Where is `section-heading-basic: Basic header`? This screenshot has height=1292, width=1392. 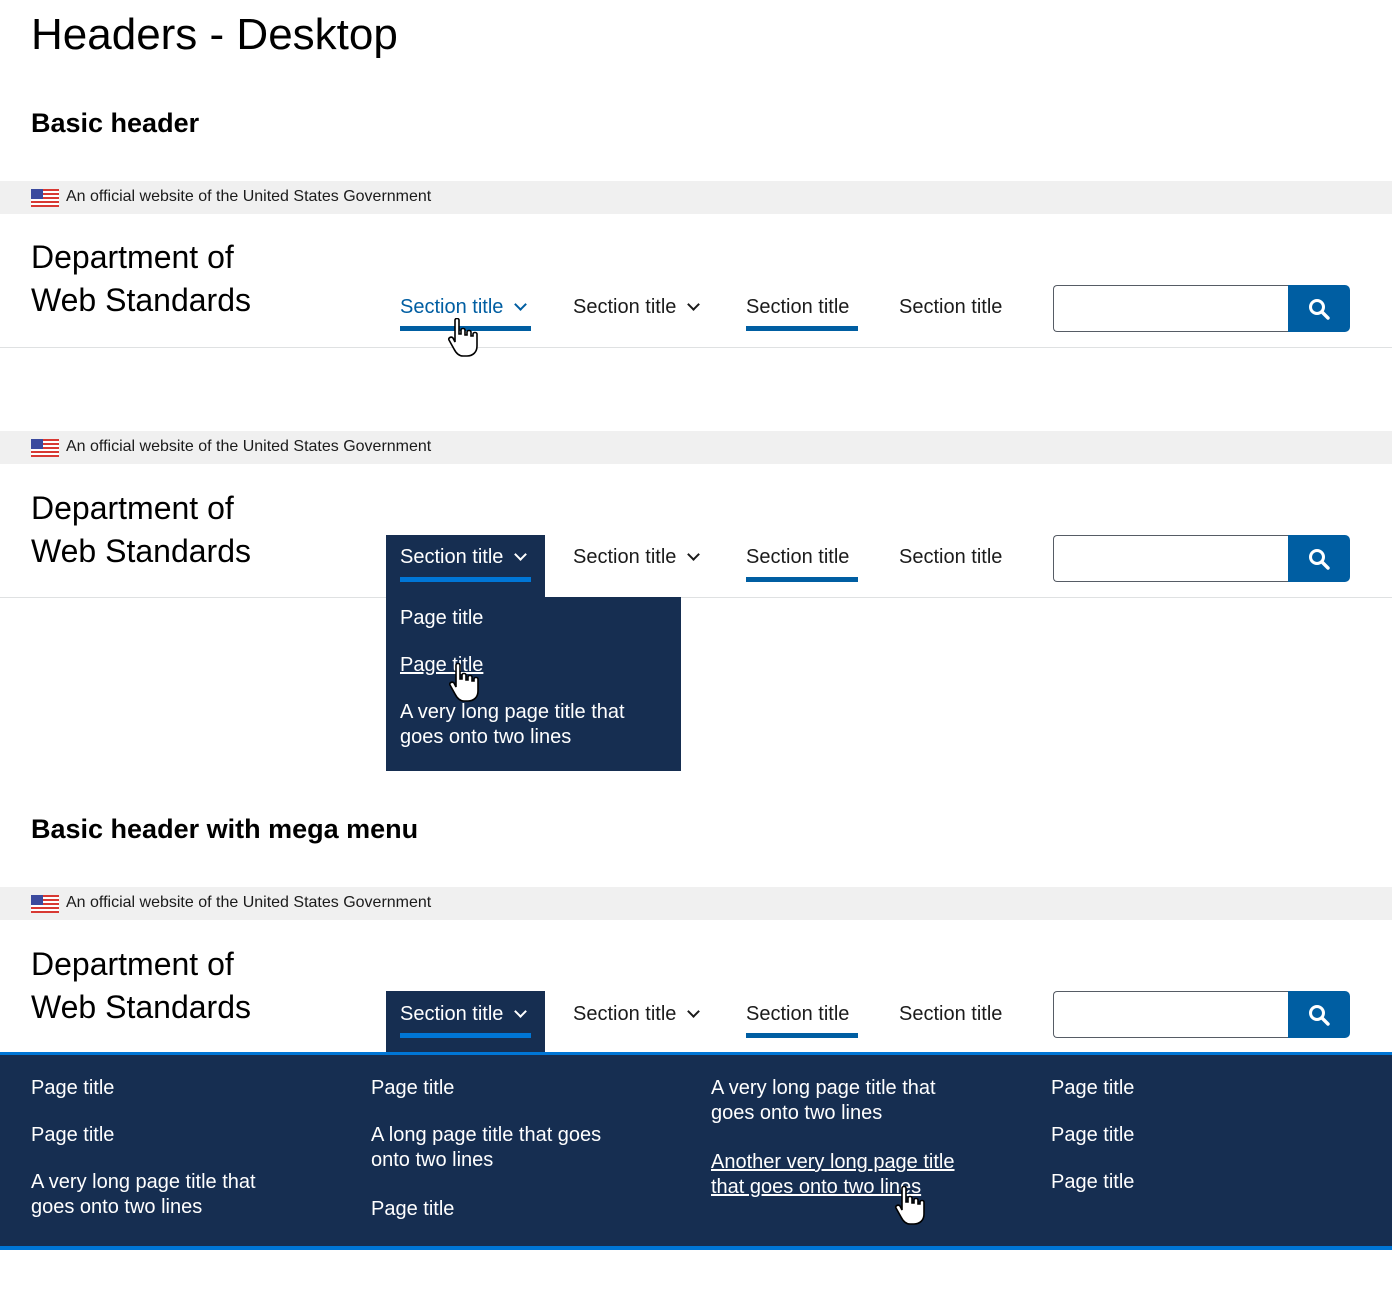
section-heading-basic: Basic header is located at coordinates (115, 123).